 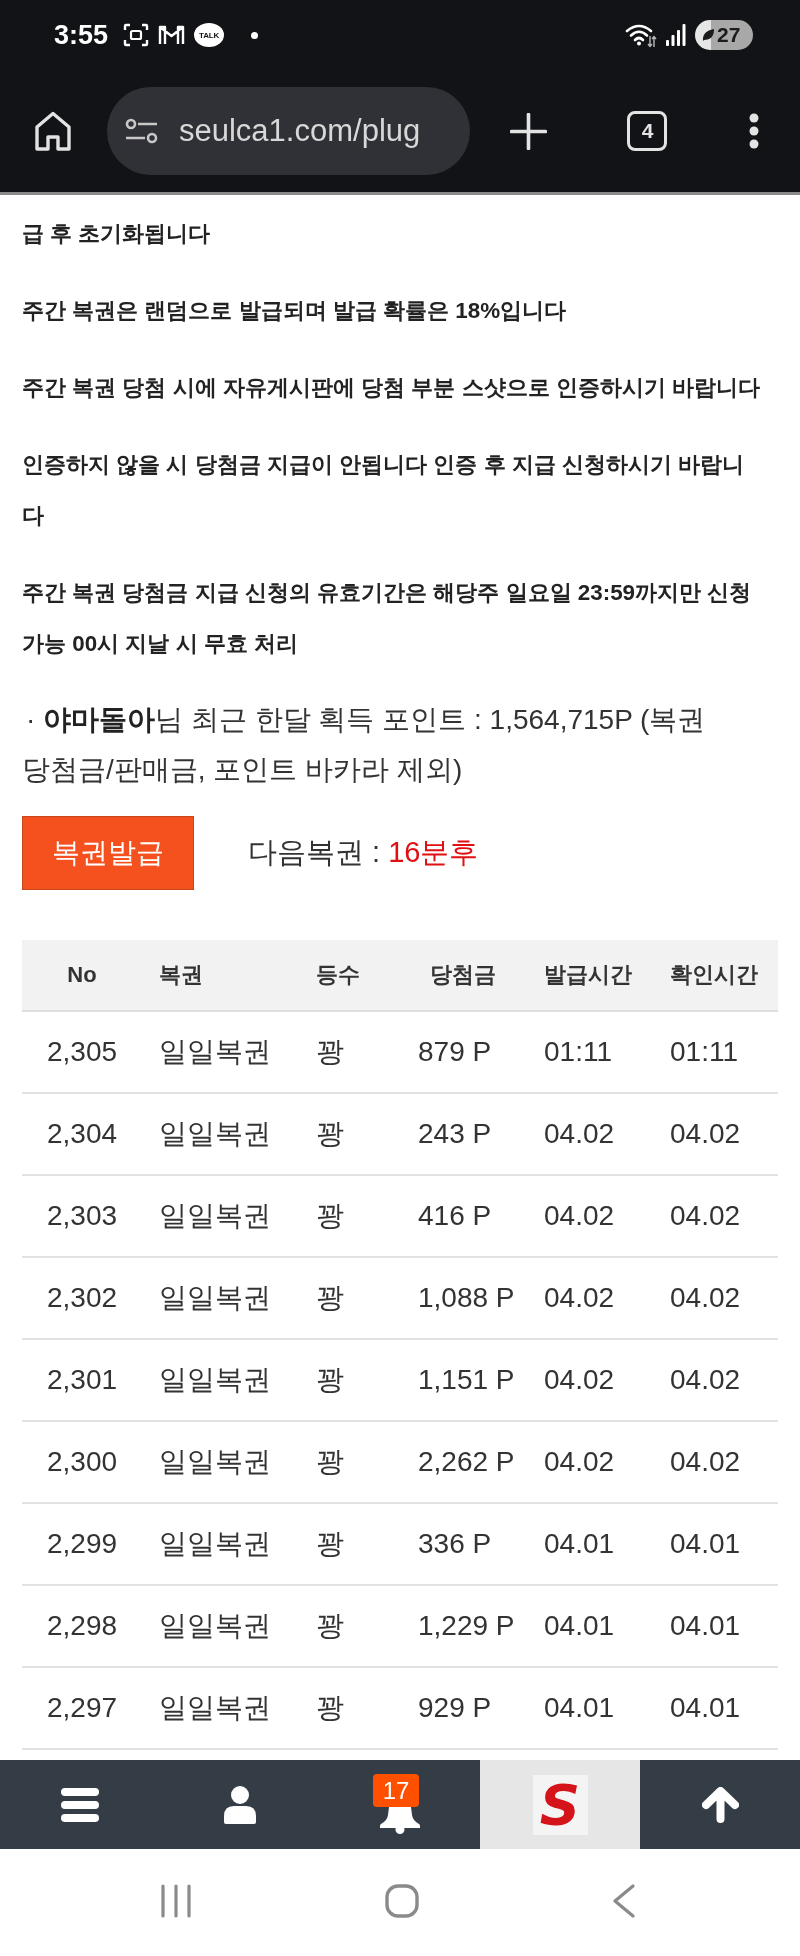 I want to click on table-cell: 243 P, so click(x=455, y=1134).